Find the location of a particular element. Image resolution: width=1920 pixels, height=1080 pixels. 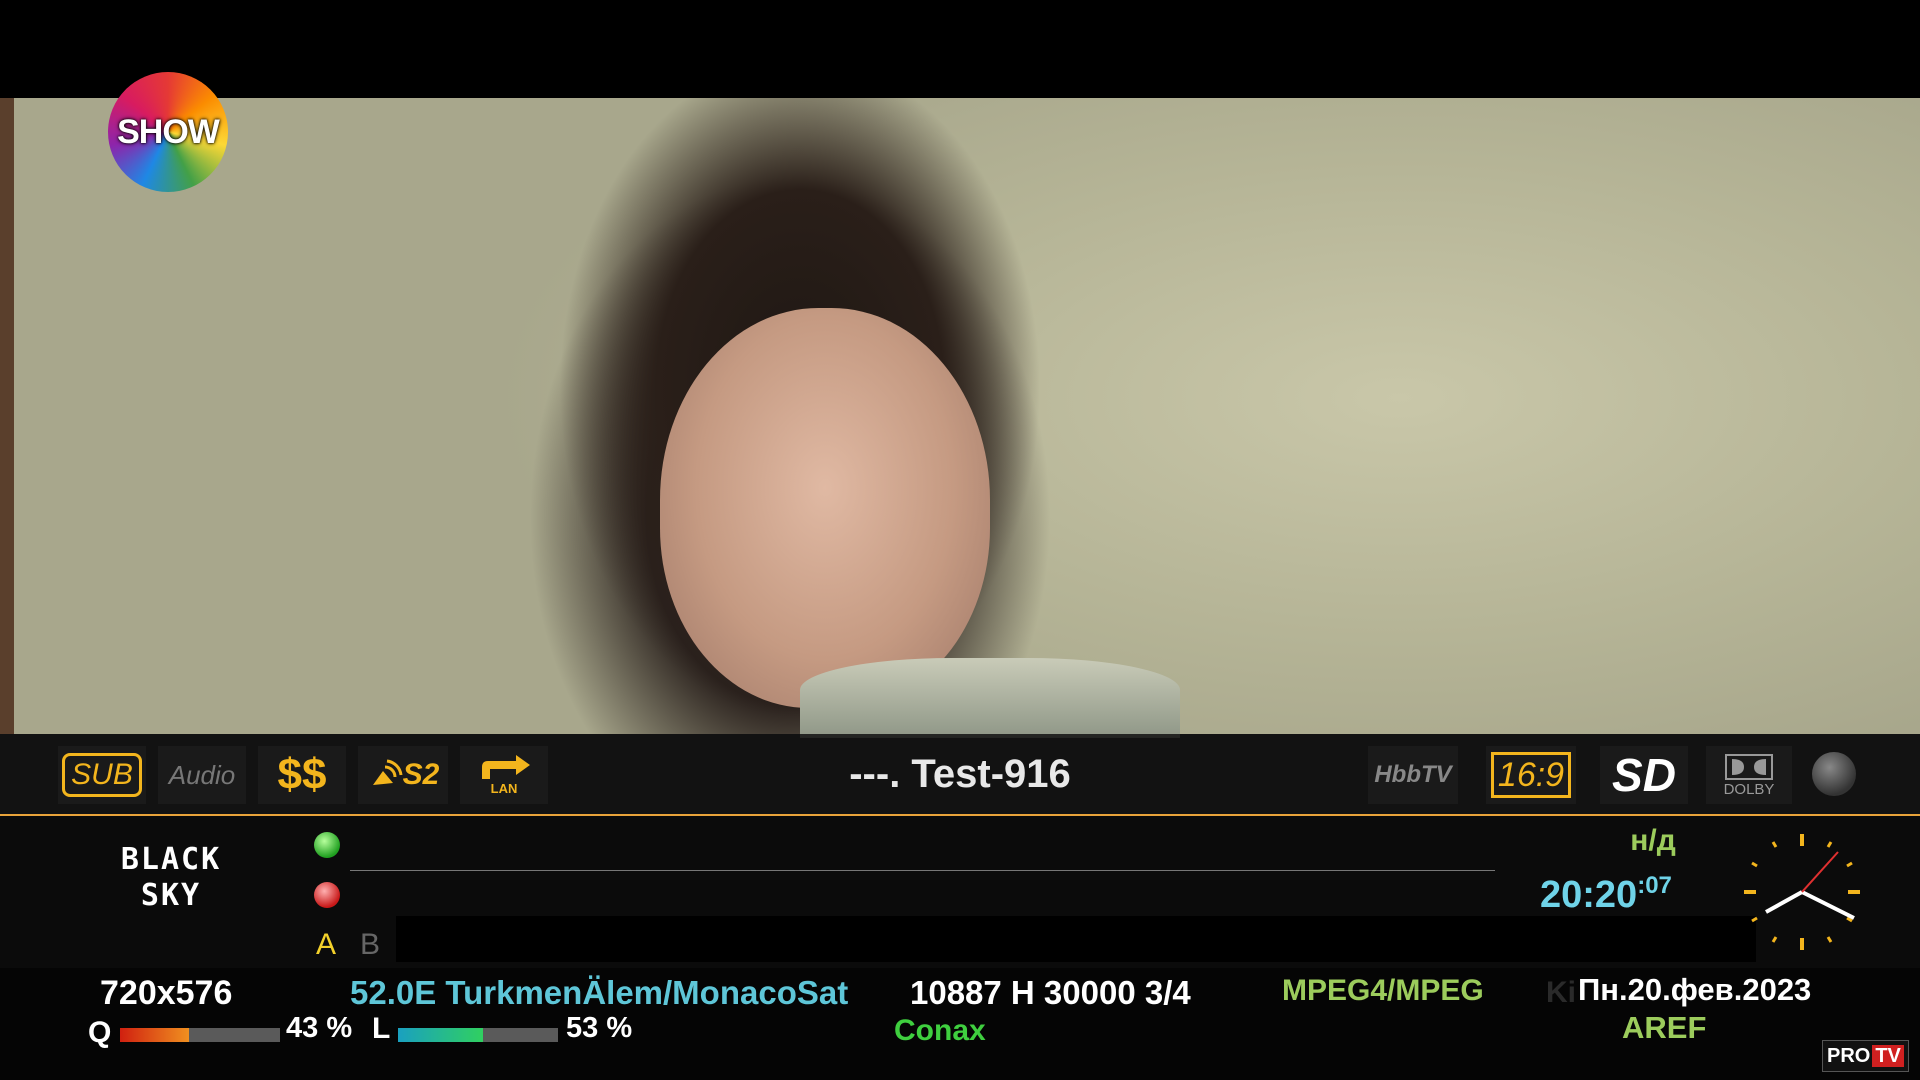

level-bar is located at coordinates (478, 1035).